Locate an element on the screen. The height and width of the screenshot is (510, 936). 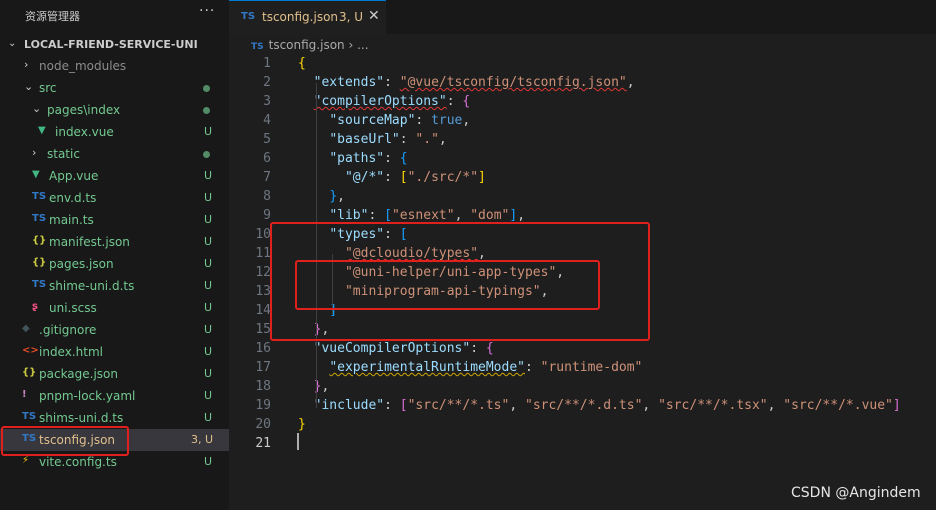
vite-icon: ⚡ is located at coordinates (26, 460).